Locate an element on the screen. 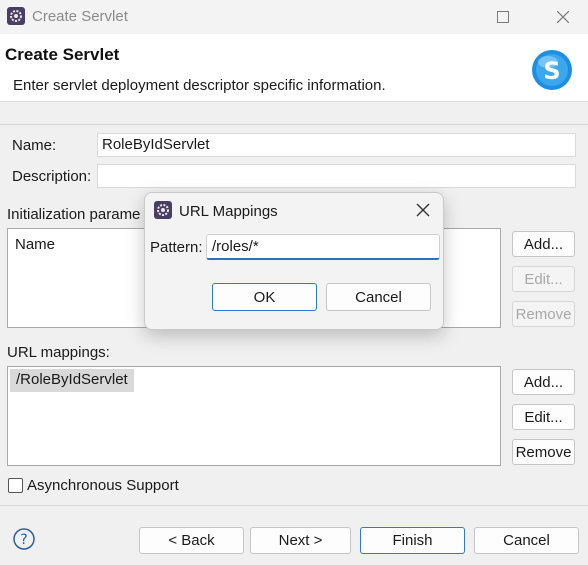 The height and width of the screenshot is (565, 588). dialog-cancel-button: Cancel is located at coordinates (378, 297).